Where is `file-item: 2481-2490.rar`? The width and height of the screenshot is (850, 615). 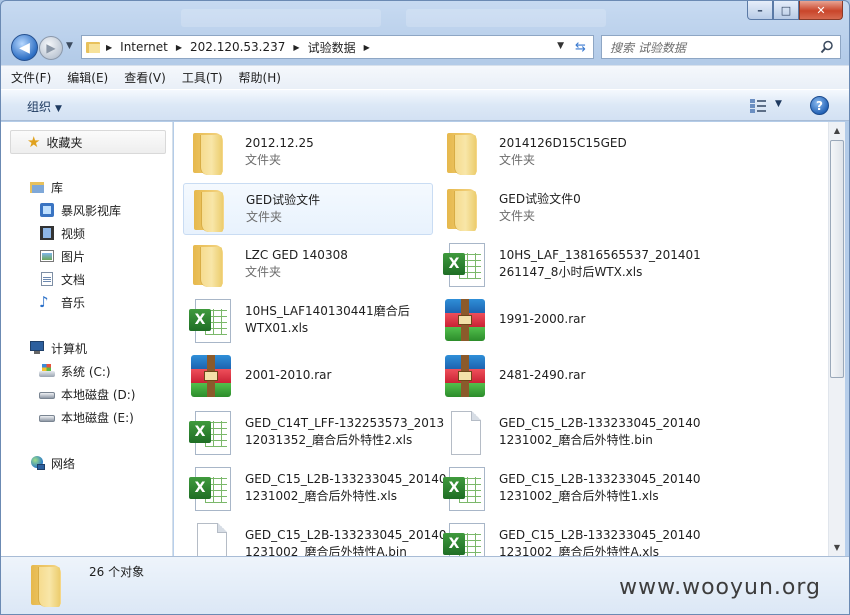 file-item: 2481-2490.rar is located at coordinates (562, 377).